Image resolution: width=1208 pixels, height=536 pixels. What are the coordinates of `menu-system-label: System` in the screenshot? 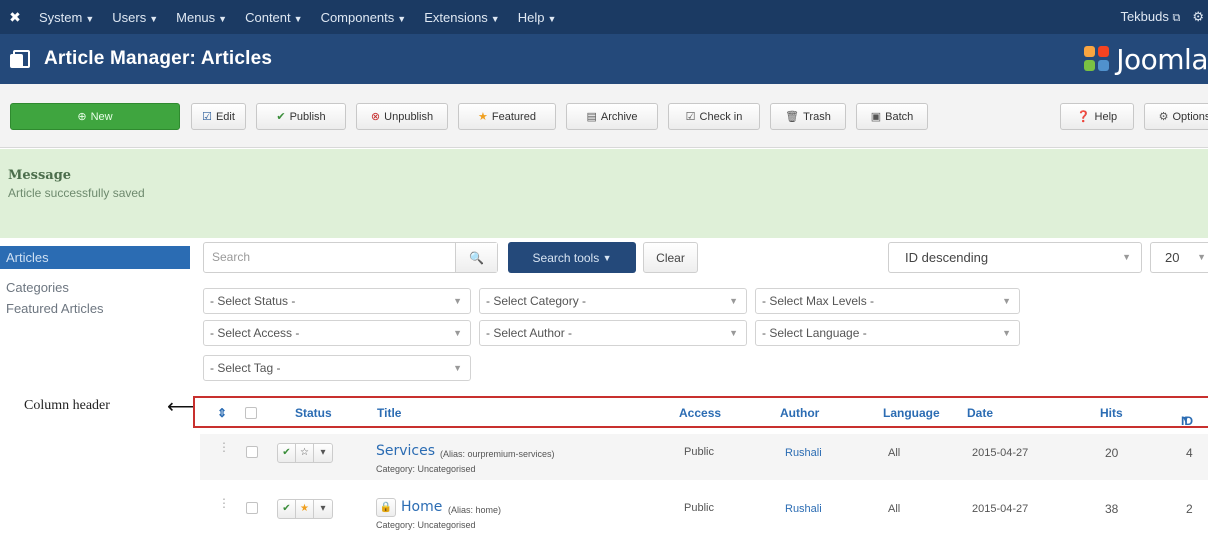 It's located at (61, 17).